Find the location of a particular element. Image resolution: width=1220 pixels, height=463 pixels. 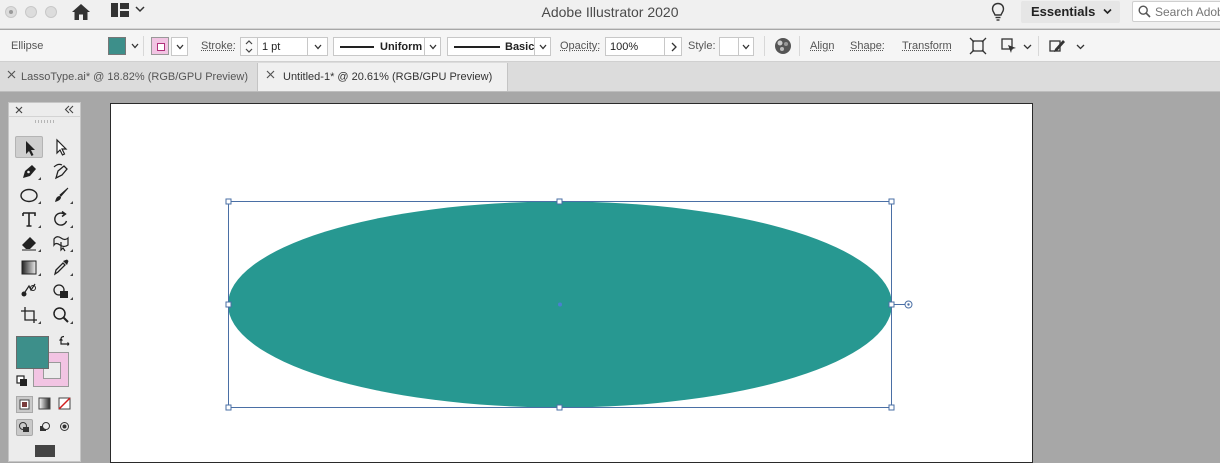

draw-inside-button is located at coordinates (65, 427).